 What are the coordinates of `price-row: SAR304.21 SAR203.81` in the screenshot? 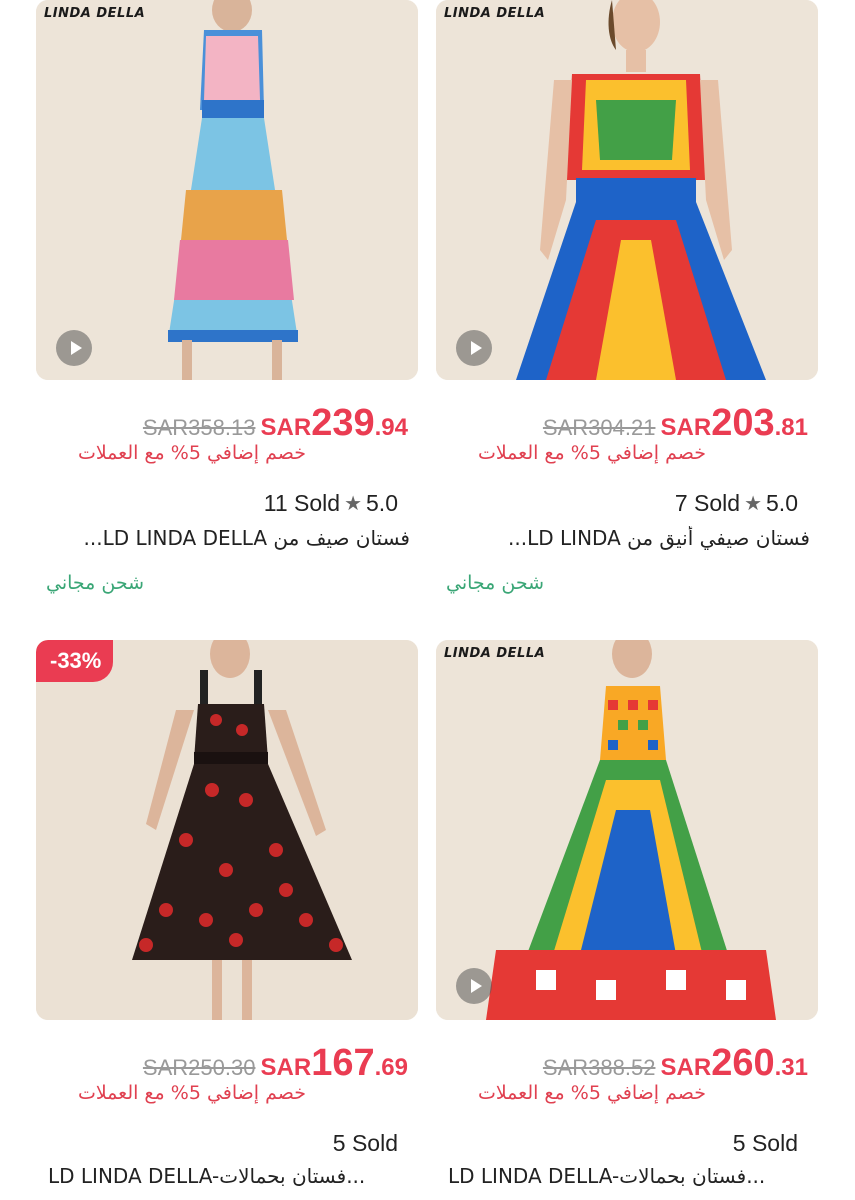 It's located at (627, 423).